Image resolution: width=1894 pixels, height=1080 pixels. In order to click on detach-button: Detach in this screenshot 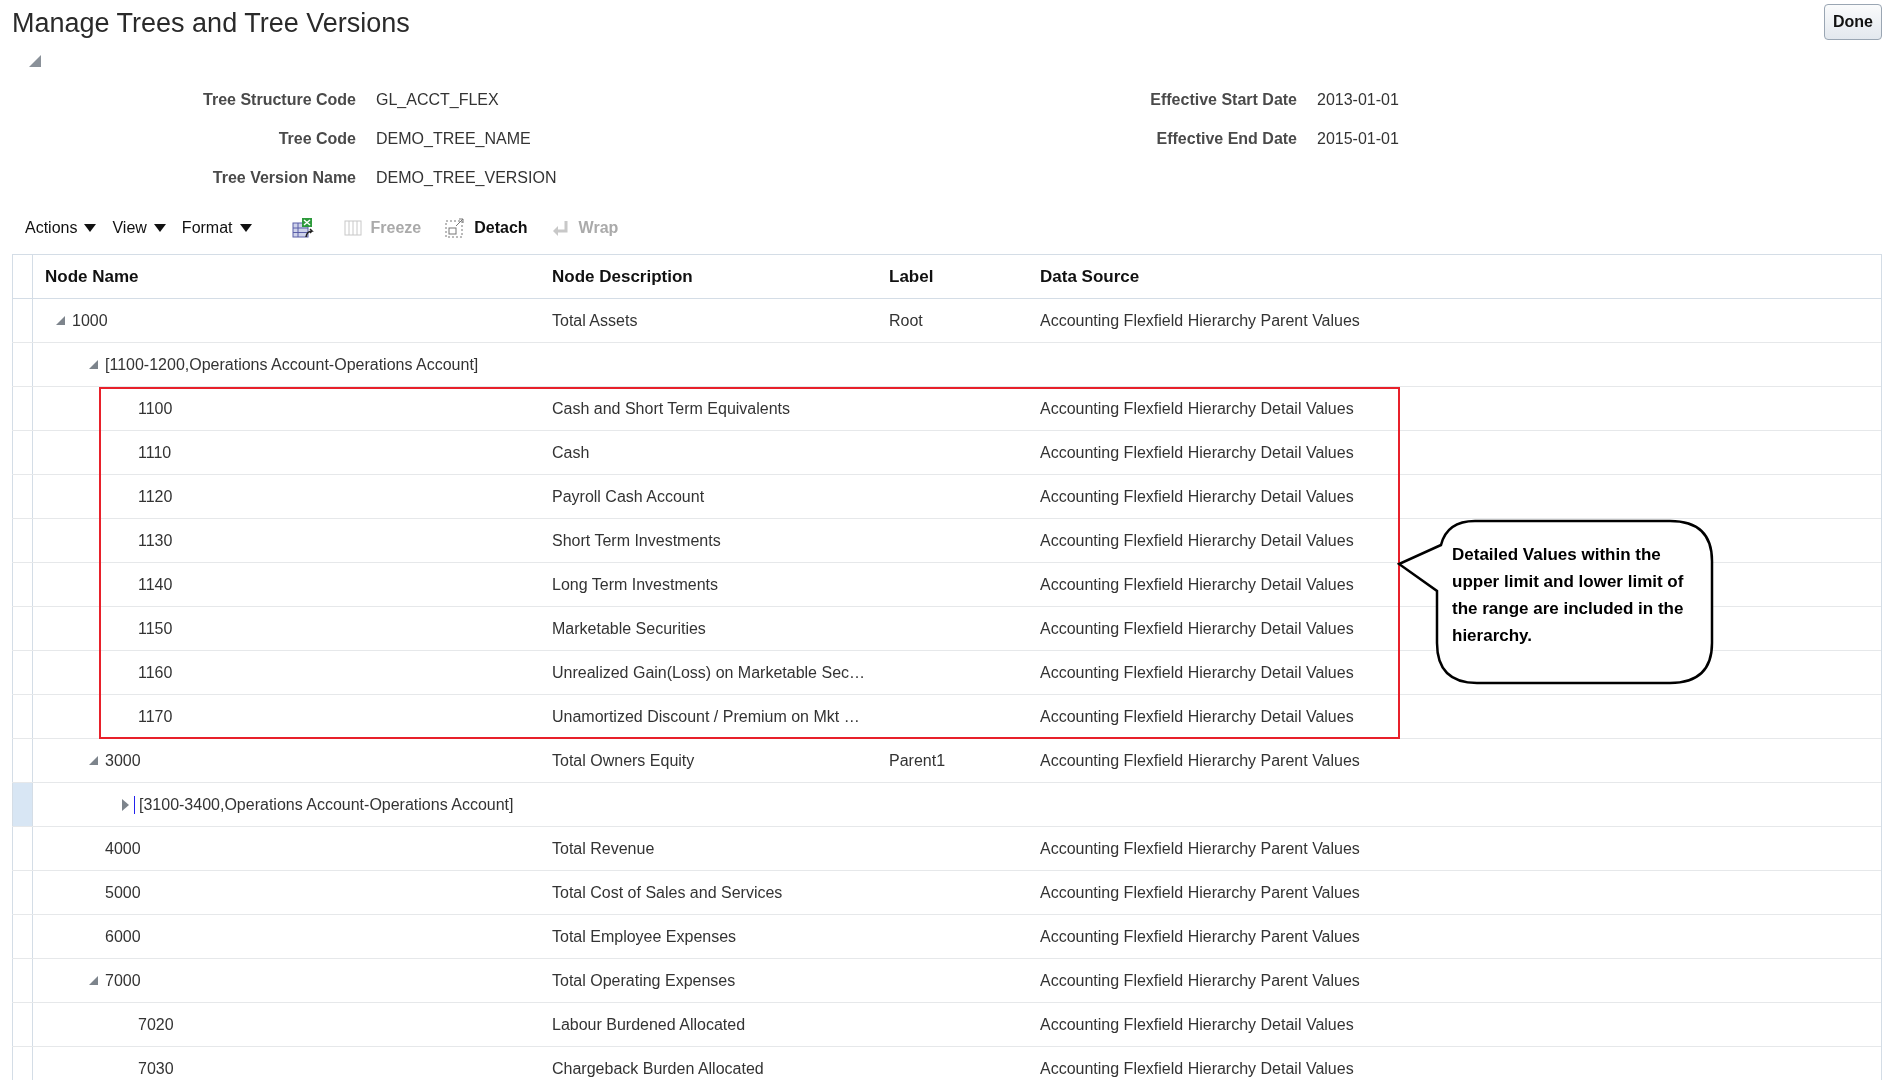, I will do `click(486, 228)`.